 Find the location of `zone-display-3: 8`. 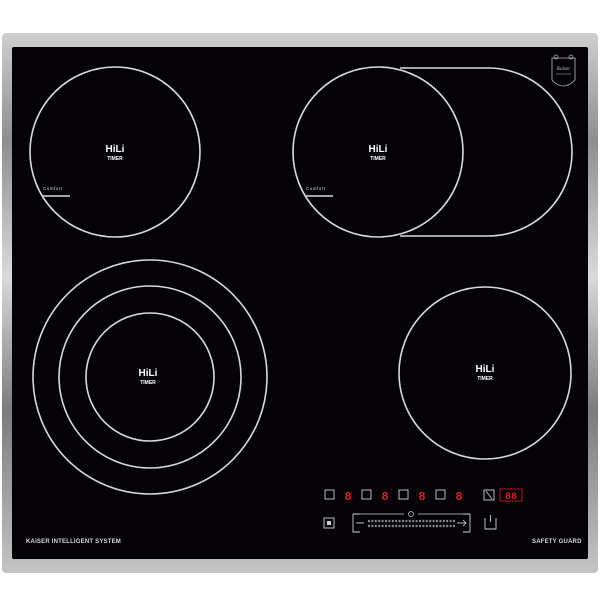

zone-display-3: 8 is located at coordinates (421, 497).